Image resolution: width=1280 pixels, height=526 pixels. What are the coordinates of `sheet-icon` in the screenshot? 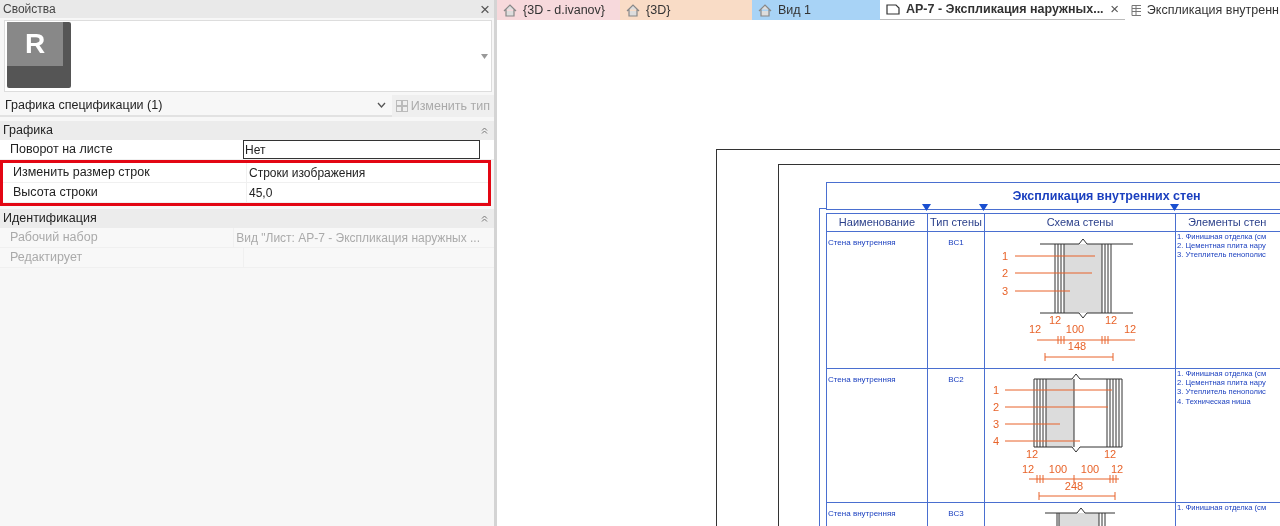 It's located at (893, 9).